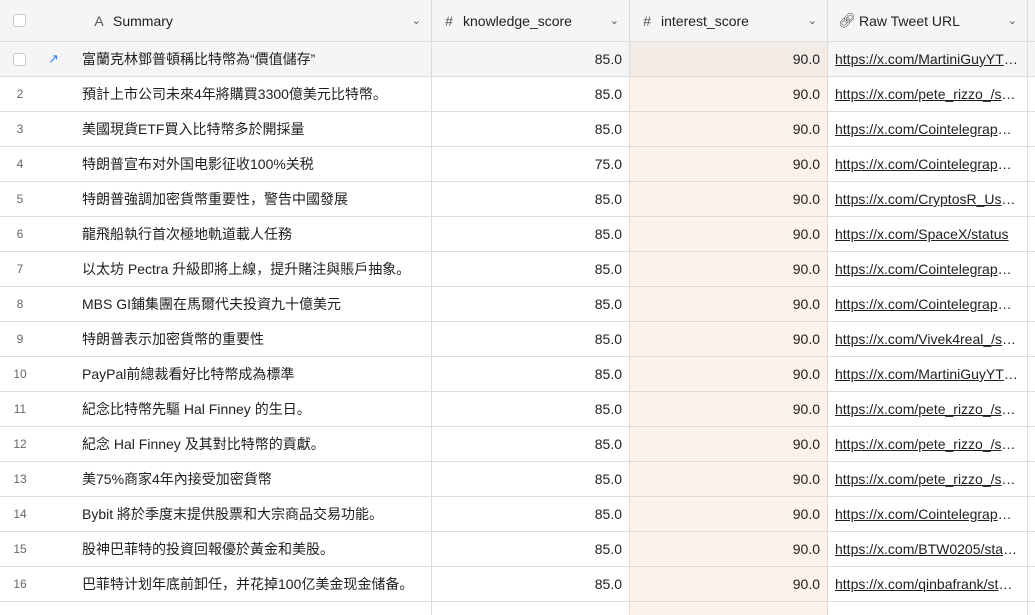  What do you see at coordinates (252, 269) in the screenshot?
I see `summary-cell: 以太坊 Pectra 升級即將上線，提升賭注與賬戶抽象。` at bounding box center [252, 269].